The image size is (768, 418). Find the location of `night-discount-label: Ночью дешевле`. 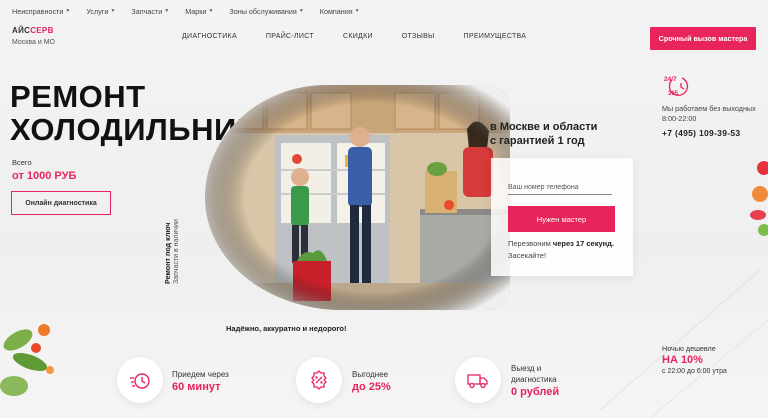

night-discount-label: Ночью дешевле is located at coordinates (689, 348).